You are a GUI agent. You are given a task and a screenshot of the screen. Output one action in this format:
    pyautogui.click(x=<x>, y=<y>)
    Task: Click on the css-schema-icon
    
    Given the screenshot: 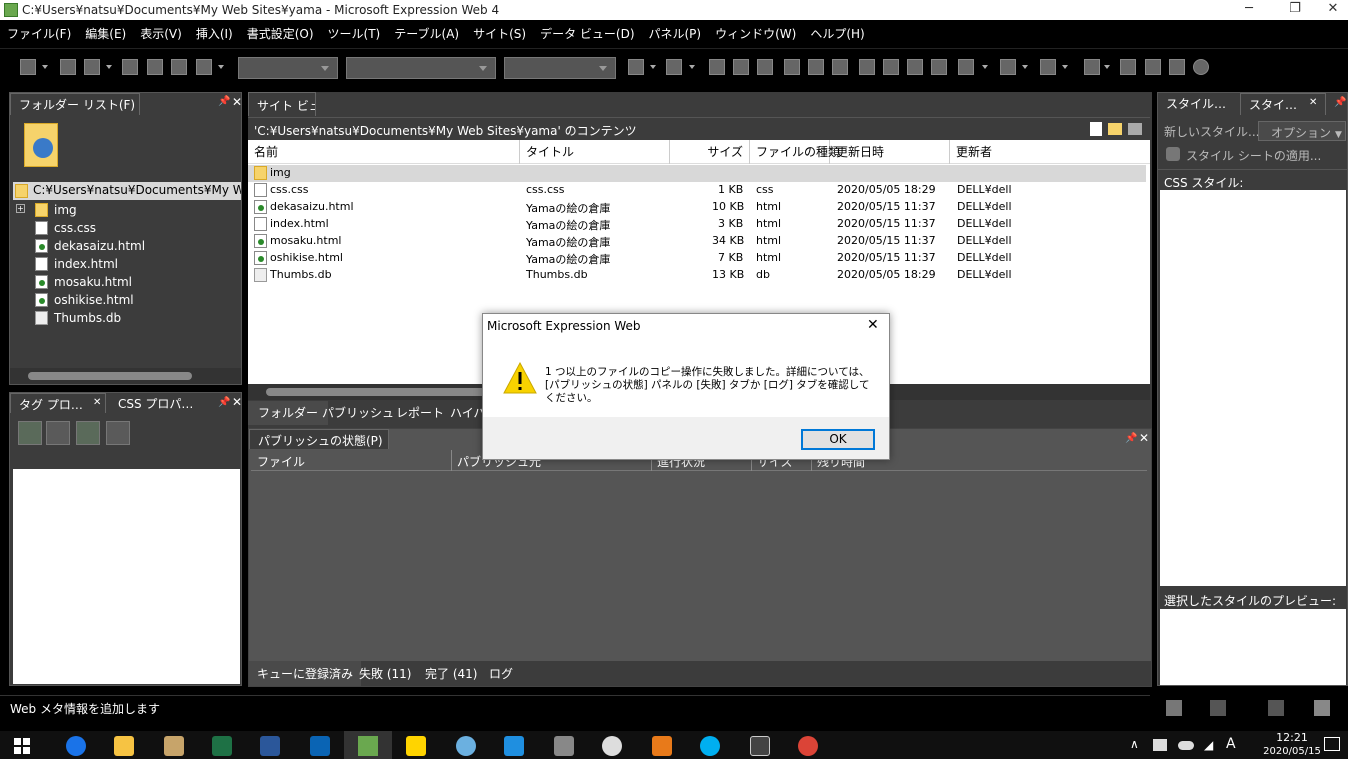 What is the action you would take?
    pyautogui.click(x=1276, y=708)
    